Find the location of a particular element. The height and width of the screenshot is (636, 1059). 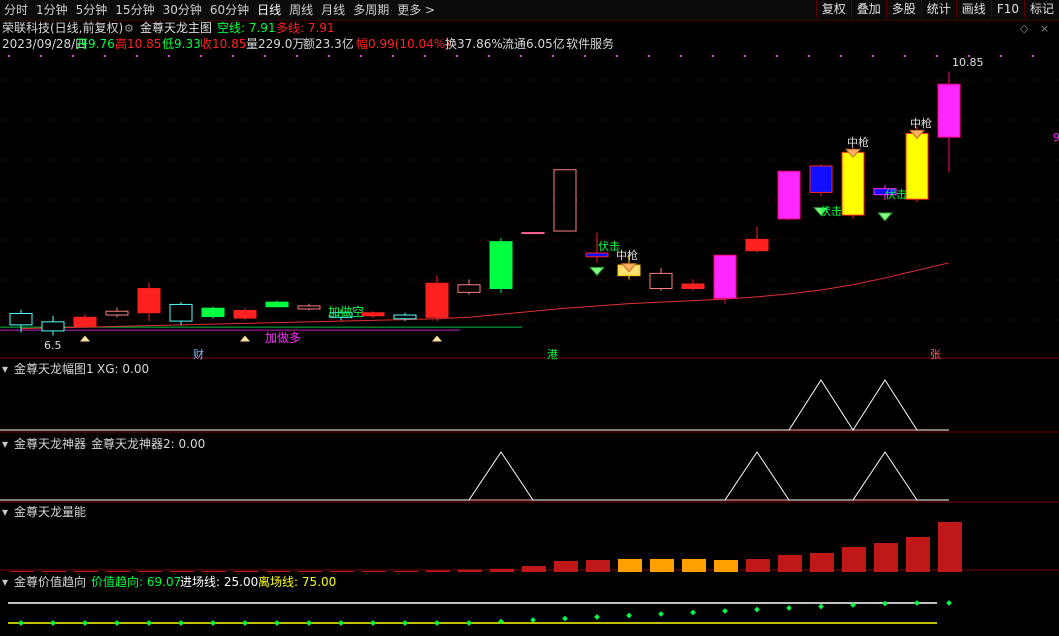

quote-low: 低9.33 is located at coordinates (181, 44).